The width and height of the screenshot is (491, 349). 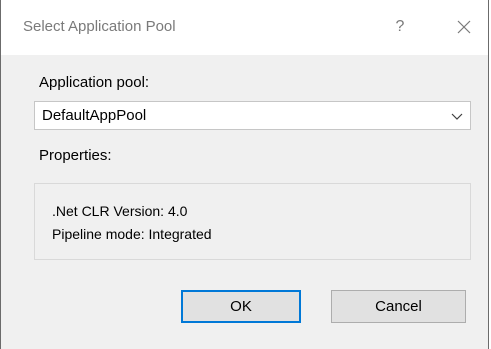 What do you see at coordinates (398, 306) in the screenshot?
I see `cancel-button: Cancel` at bounding box center [398, 306].